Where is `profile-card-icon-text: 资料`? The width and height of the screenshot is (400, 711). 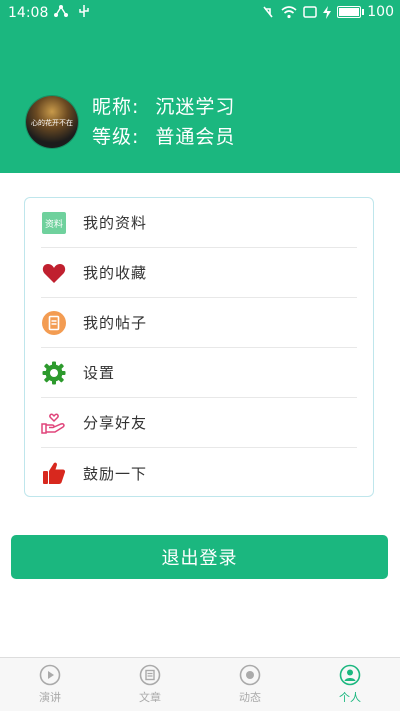 profile-card-icon-text: 资料 is located at coordinates (54, 224).